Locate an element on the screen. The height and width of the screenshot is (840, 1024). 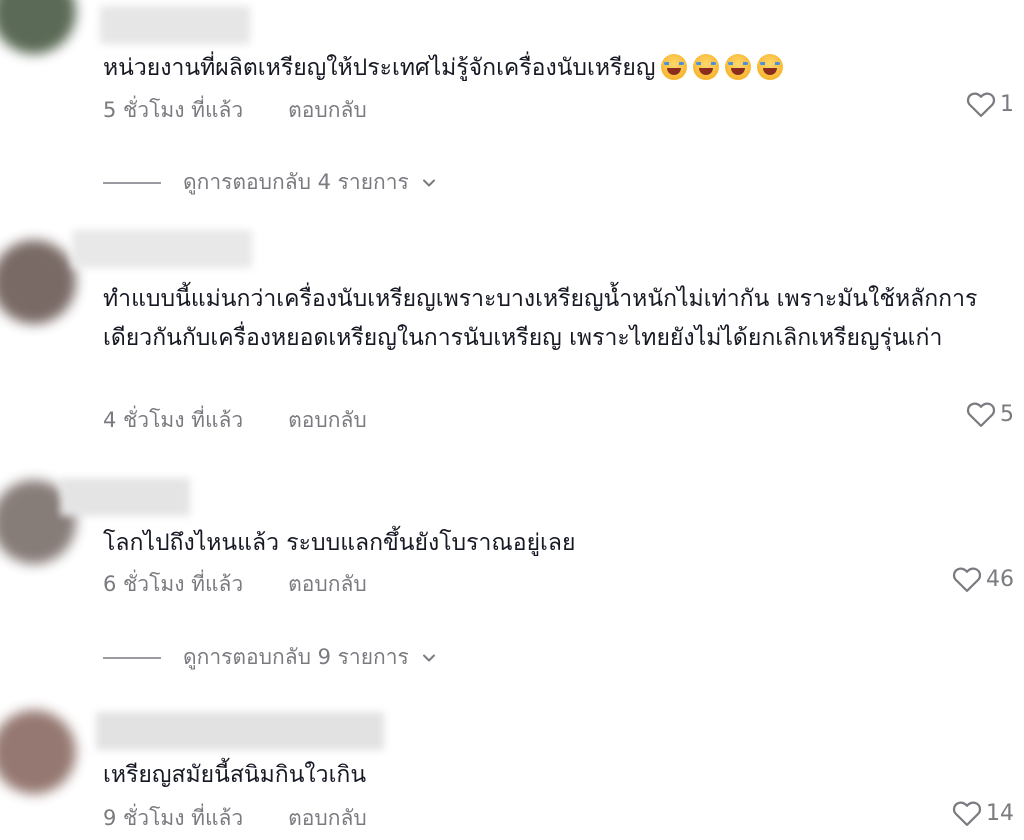
like-count: 14 is located at coordinates (1000, 813).